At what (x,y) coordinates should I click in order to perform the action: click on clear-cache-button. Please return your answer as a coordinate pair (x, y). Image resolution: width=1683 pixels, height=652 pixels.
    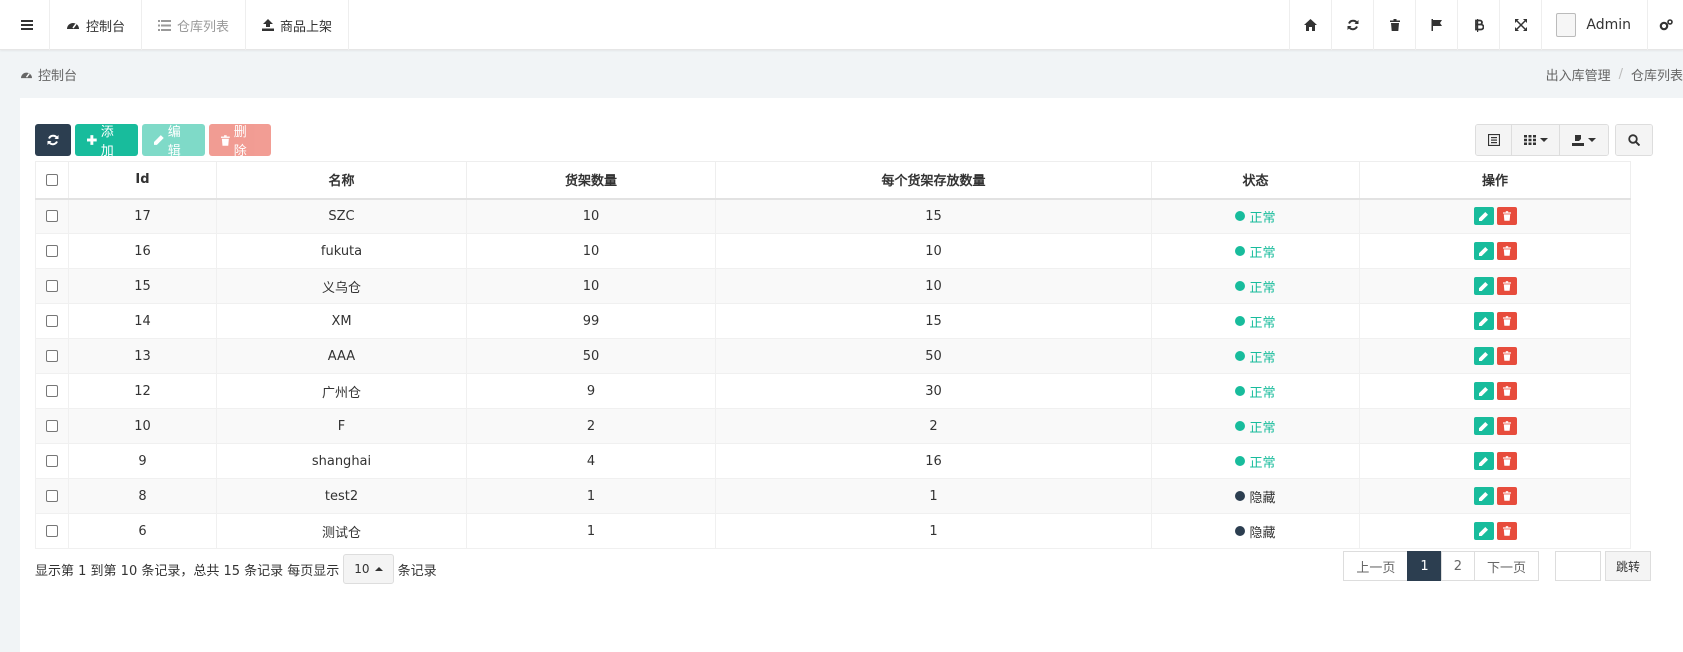
    Looking at the image, I should click on (1394, 25).